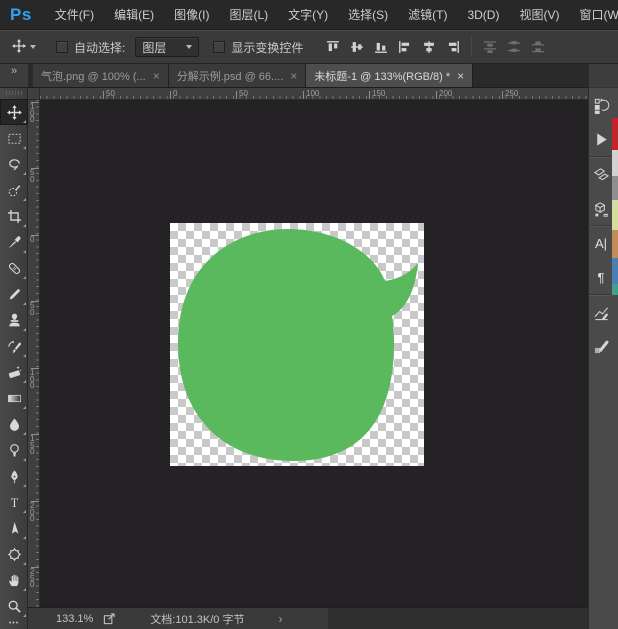 Image resolution: width=618 pixels, height=629 pixels. What do you see at coordinates (14, 190) in the screenshot?
I see `quick-selection-tool` at bounding box center [14, 190].